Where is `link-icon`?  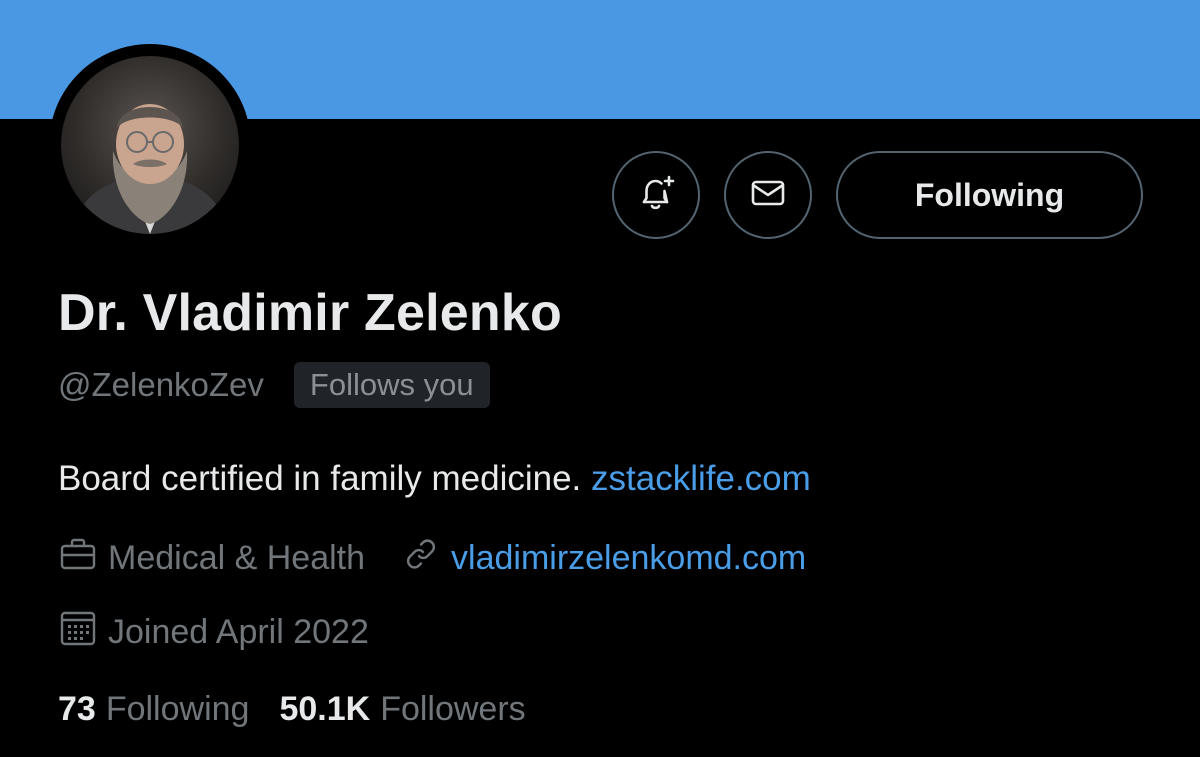 link-icon is located at coordinates (426, 558).